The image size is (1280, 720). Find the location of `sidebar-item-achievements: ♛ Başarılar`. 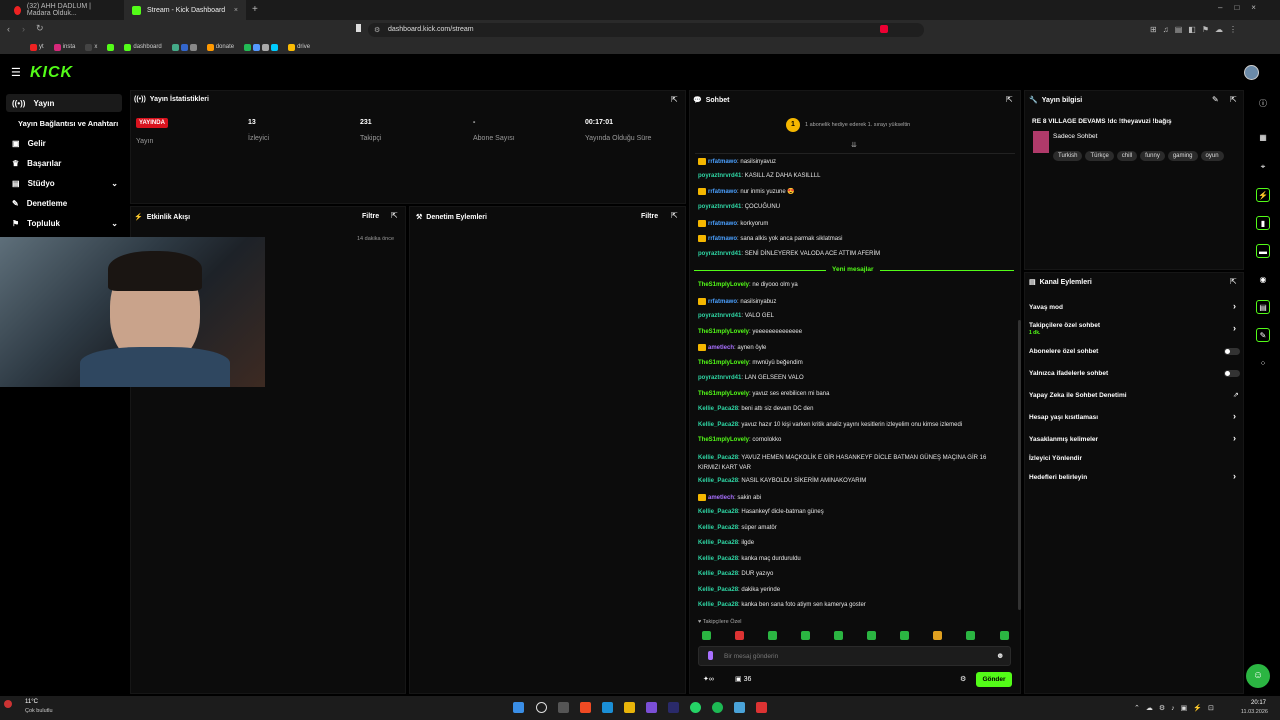

sidebar-item-achievements: ♛ Başarılar is located at coordinates (64, 163).